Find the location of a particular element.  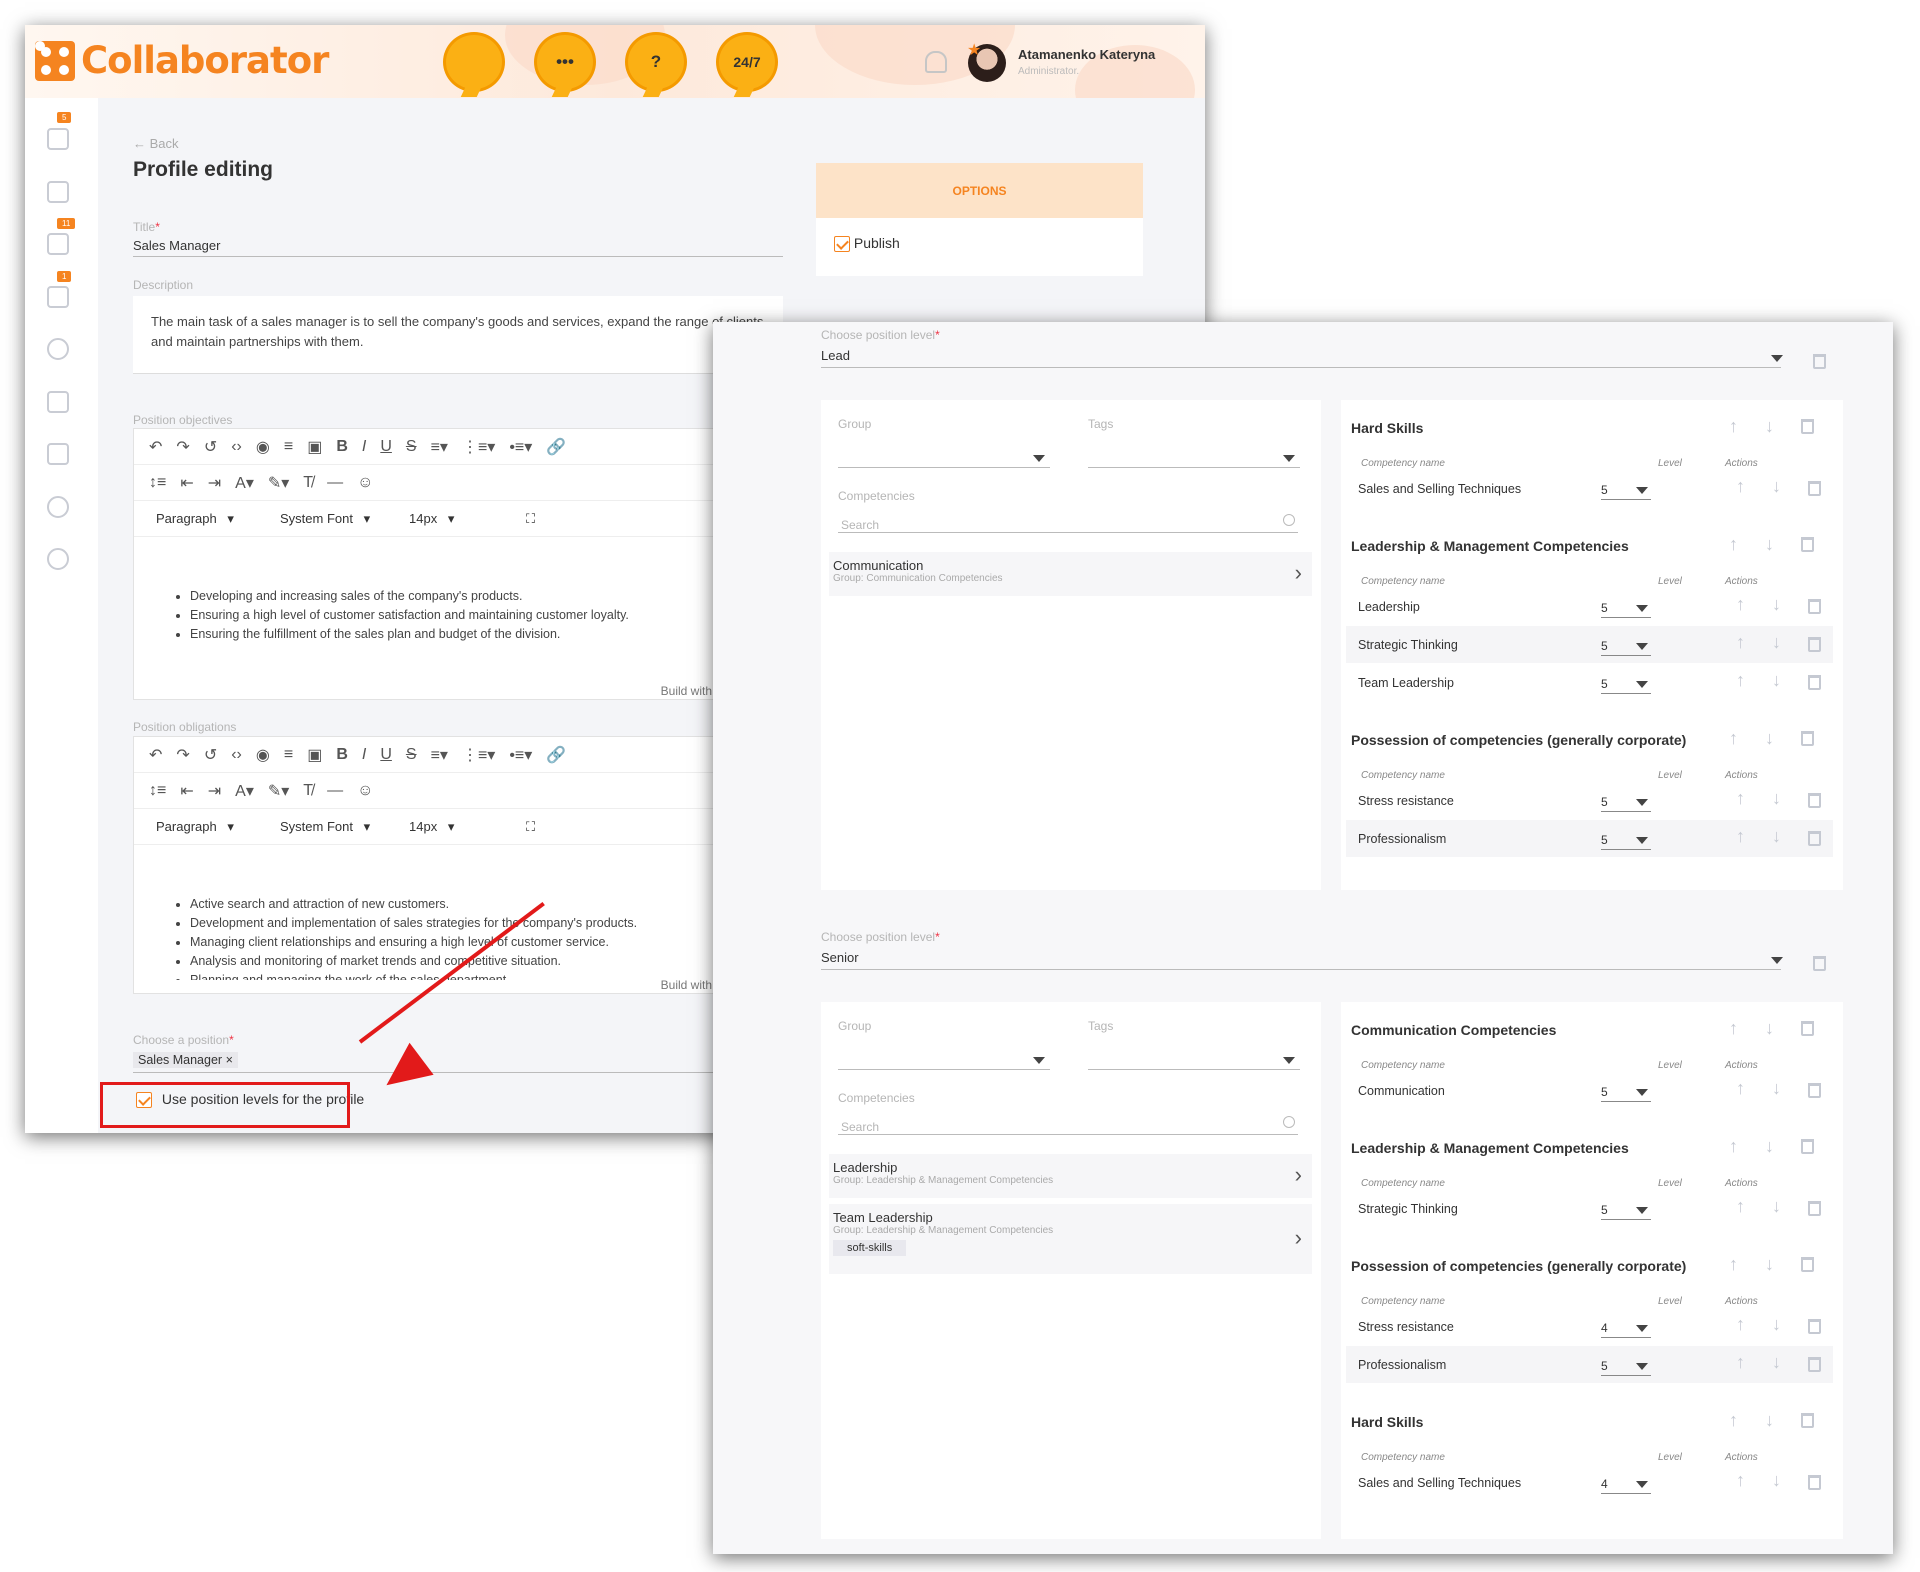

help-button: ? is located at coordinates (656, 64).